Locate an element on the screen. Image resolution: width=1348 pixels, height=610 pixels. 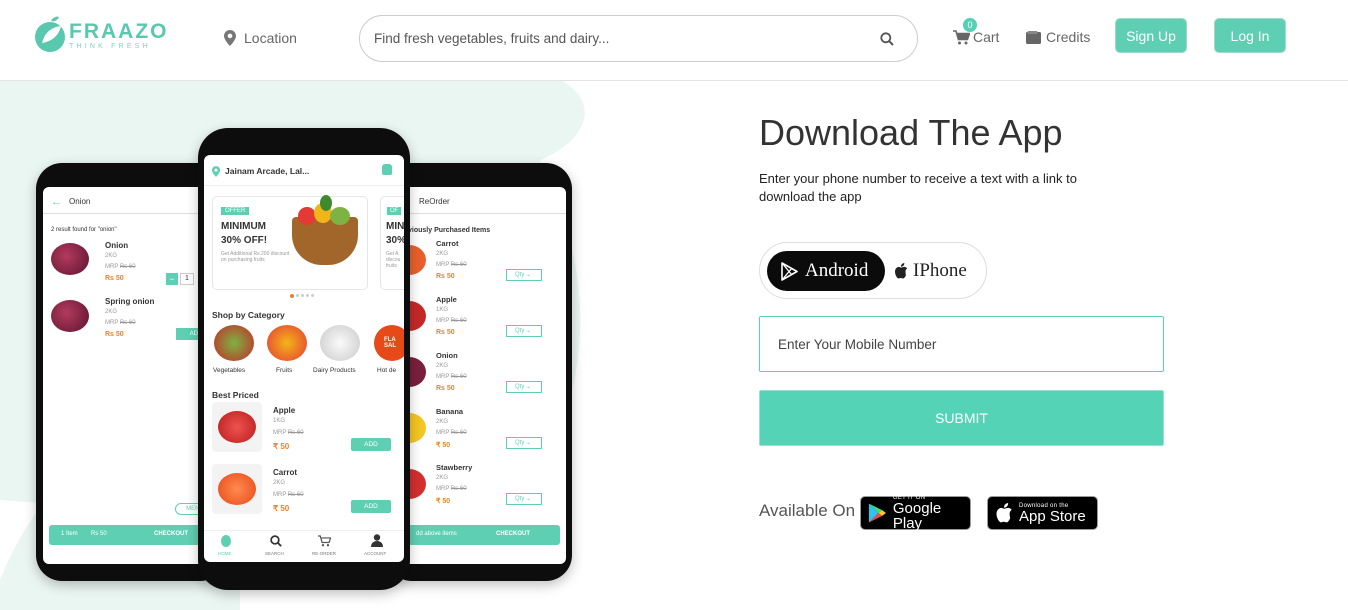
offer2-title-1: MINI is located at coordinates (395, 226).